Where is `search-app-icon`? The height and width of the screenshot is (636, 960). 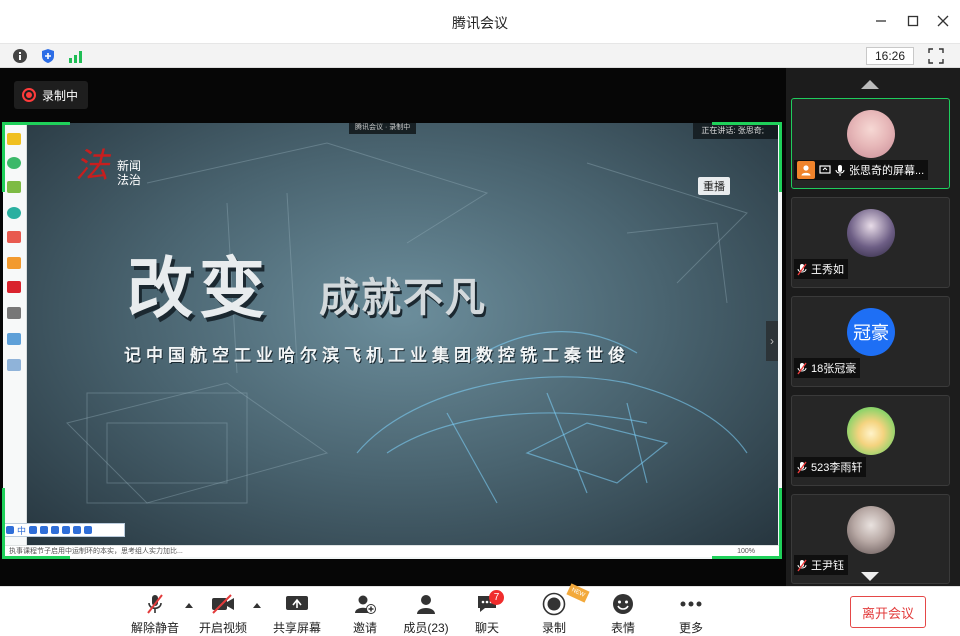
search-app-icon is located at coordinates (14, 213).